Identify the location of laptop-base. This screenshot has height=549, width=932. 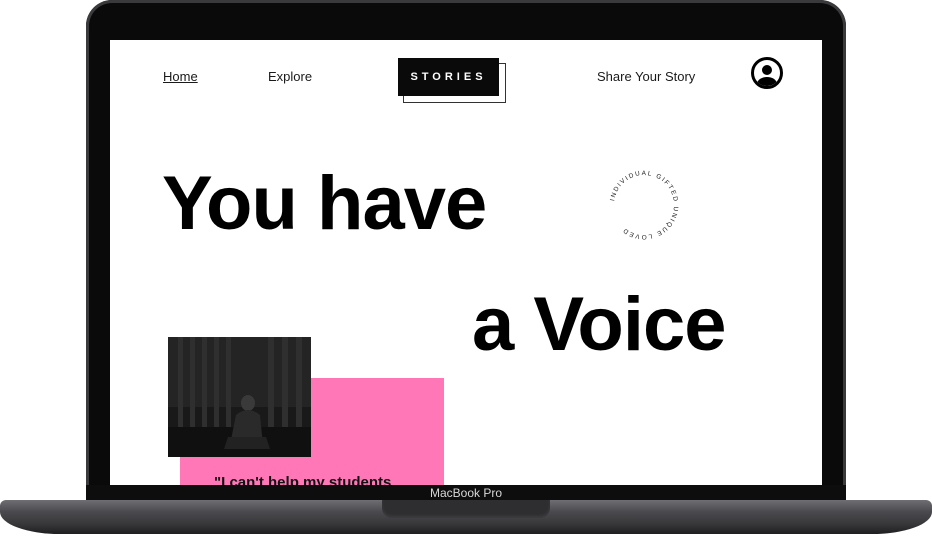
(466, 517).